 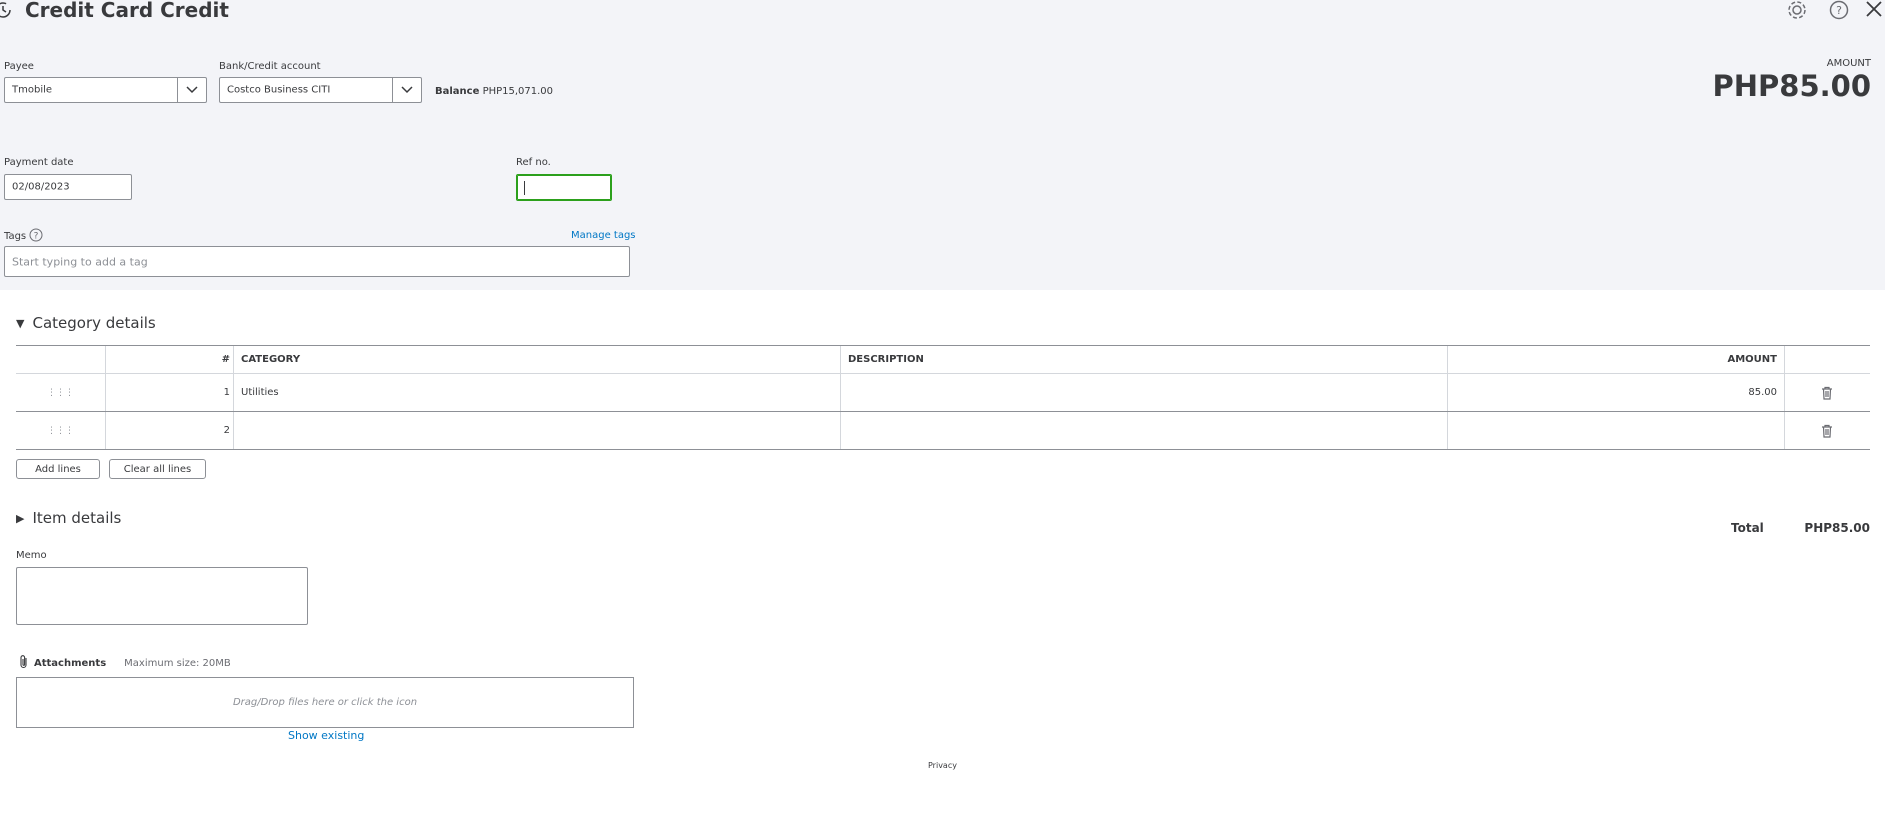 I want to click on caret-right-icon: ▶, so click(x=20, y=518).